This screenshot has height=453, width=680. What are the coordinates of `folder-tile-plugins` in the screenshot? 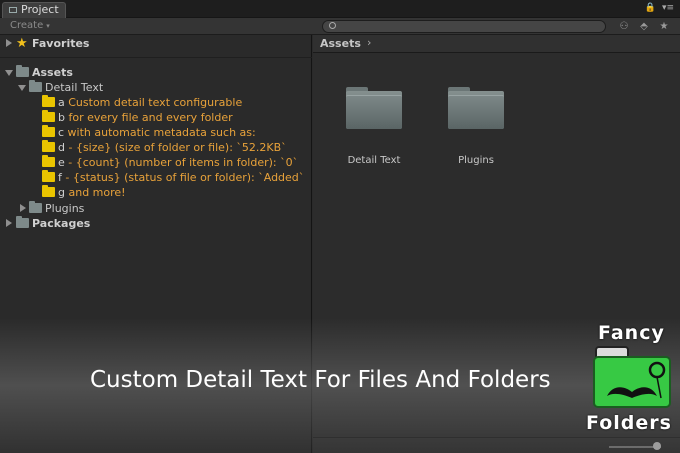 It's located at (476, 108).